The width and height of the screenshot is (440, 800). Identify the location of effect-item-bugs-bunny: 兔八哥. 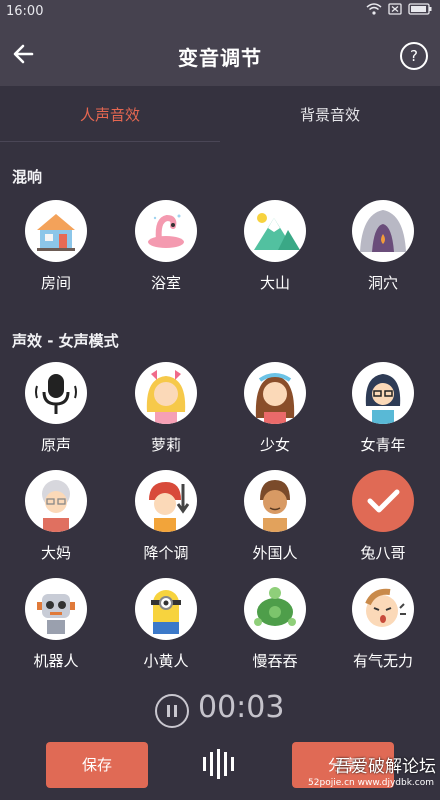
(383, 516).